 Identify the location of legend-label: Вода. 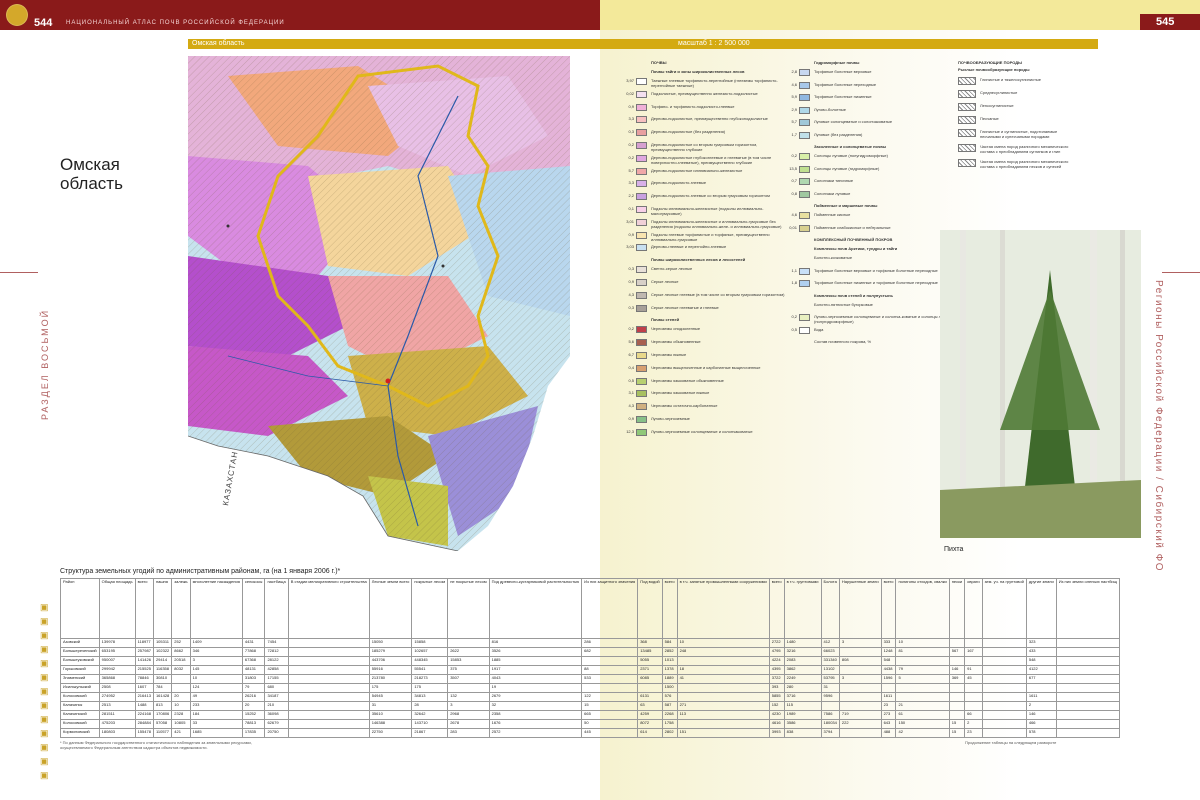
(819, 329).